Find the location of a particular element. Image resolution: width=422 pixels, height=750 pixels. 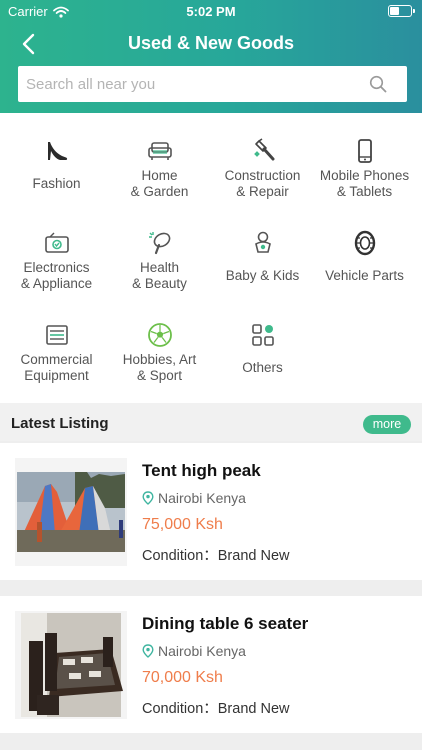

dining-table-image is located at coordinates (71, 665).